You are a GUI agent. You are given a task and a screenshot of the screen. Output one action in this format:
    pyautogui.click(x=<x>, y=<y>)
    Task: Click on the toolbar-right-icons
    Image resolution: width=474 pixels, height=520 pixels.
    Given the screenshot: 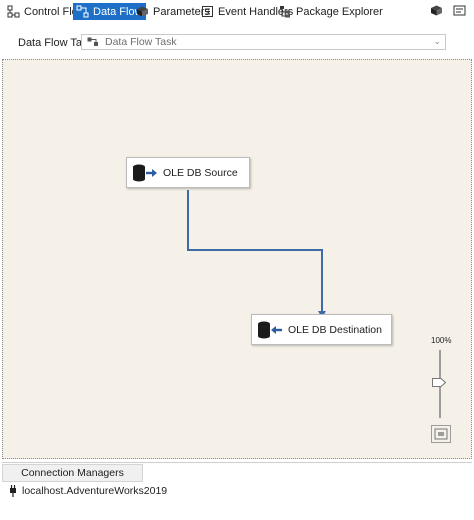 What is the action you would take?
    pyautogui.click(x=448, y=10)
    